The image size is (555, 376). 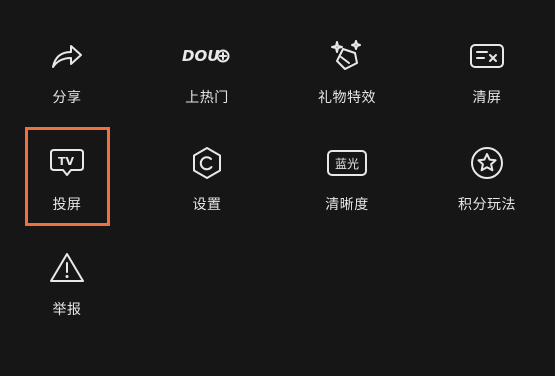 What do you see at coordinates (67, 310) in the screenshot?
I see `report-label: 举报` at bounding box center [67, 310].